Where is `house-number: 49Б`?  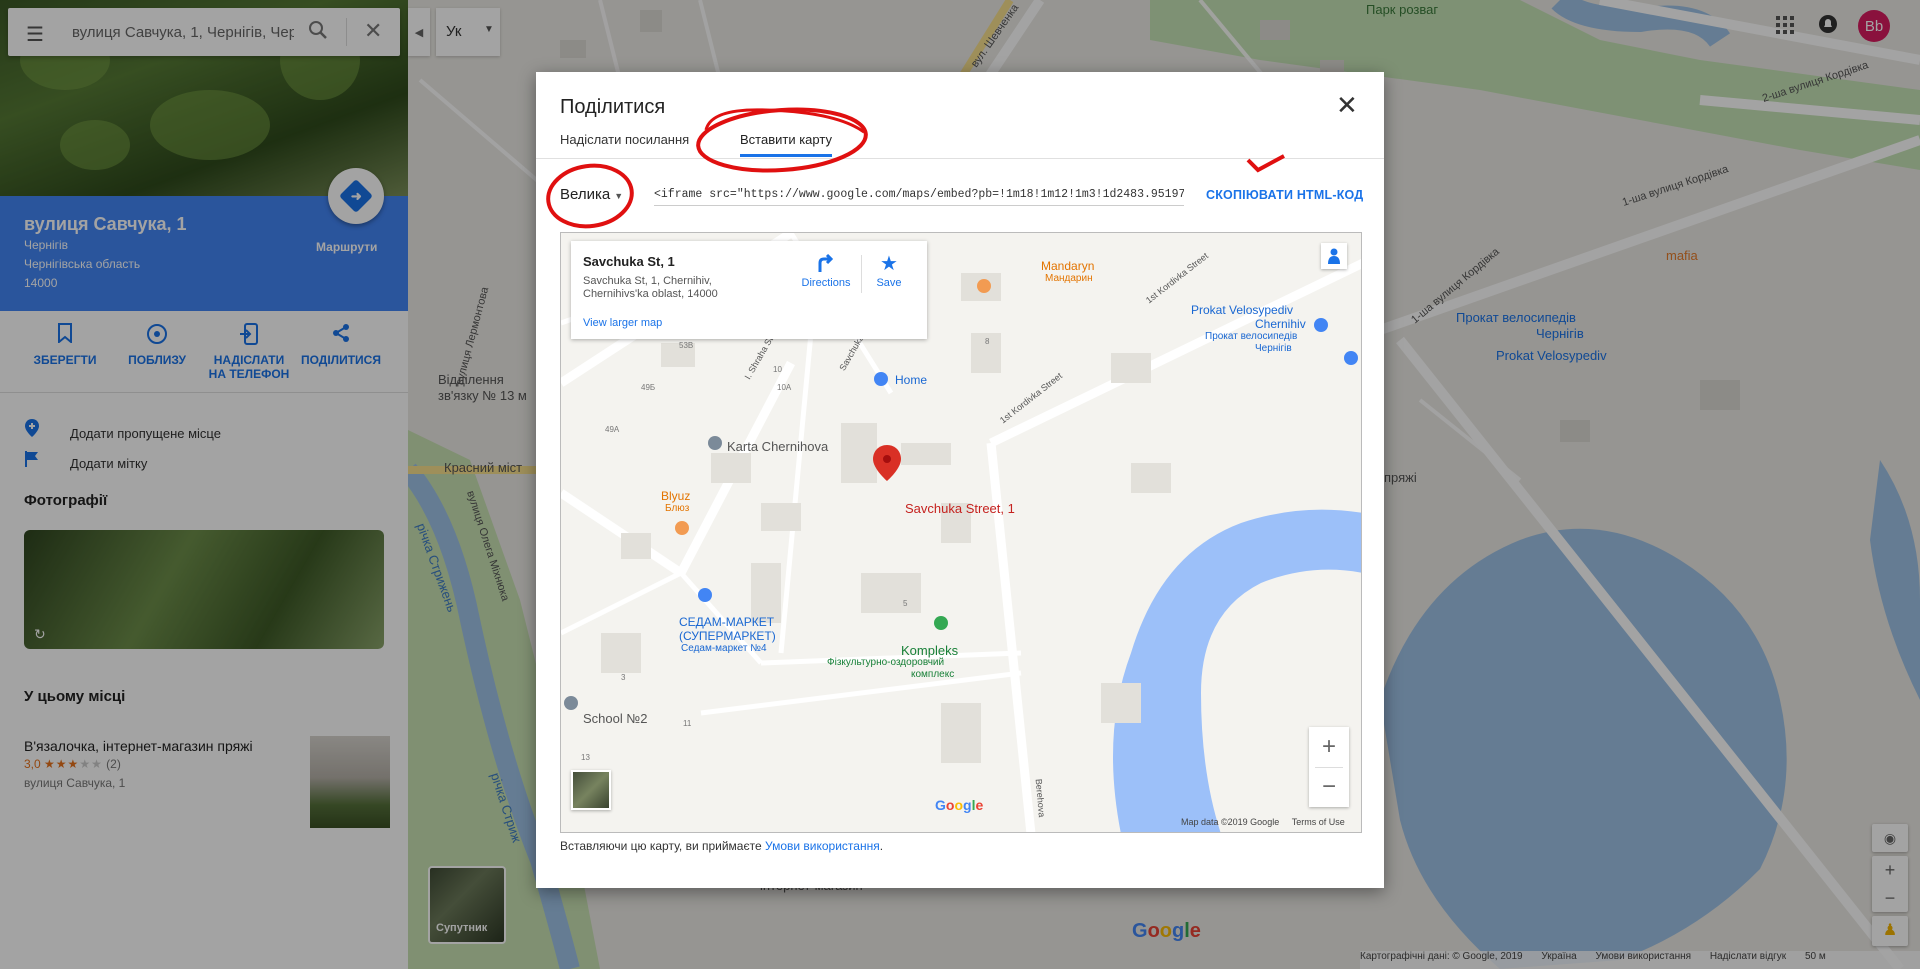
house-number: 49Б is located at coordinates (648, 387).